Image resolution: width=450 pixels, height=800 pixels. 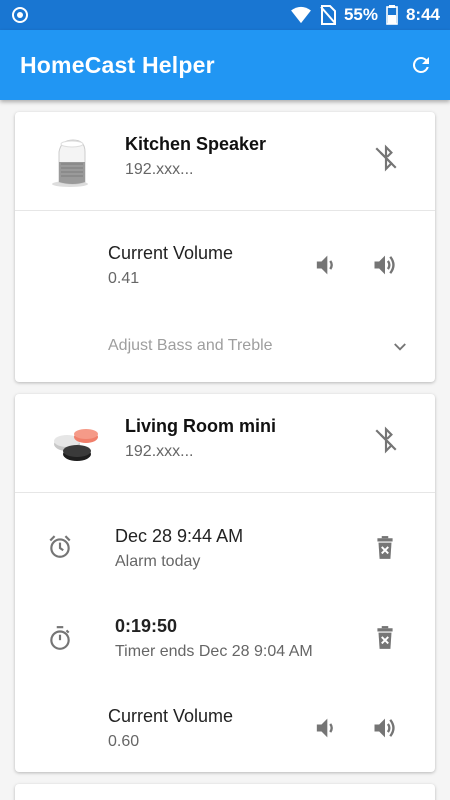 I want to click on notification-icon, so click(x=20, y=15).